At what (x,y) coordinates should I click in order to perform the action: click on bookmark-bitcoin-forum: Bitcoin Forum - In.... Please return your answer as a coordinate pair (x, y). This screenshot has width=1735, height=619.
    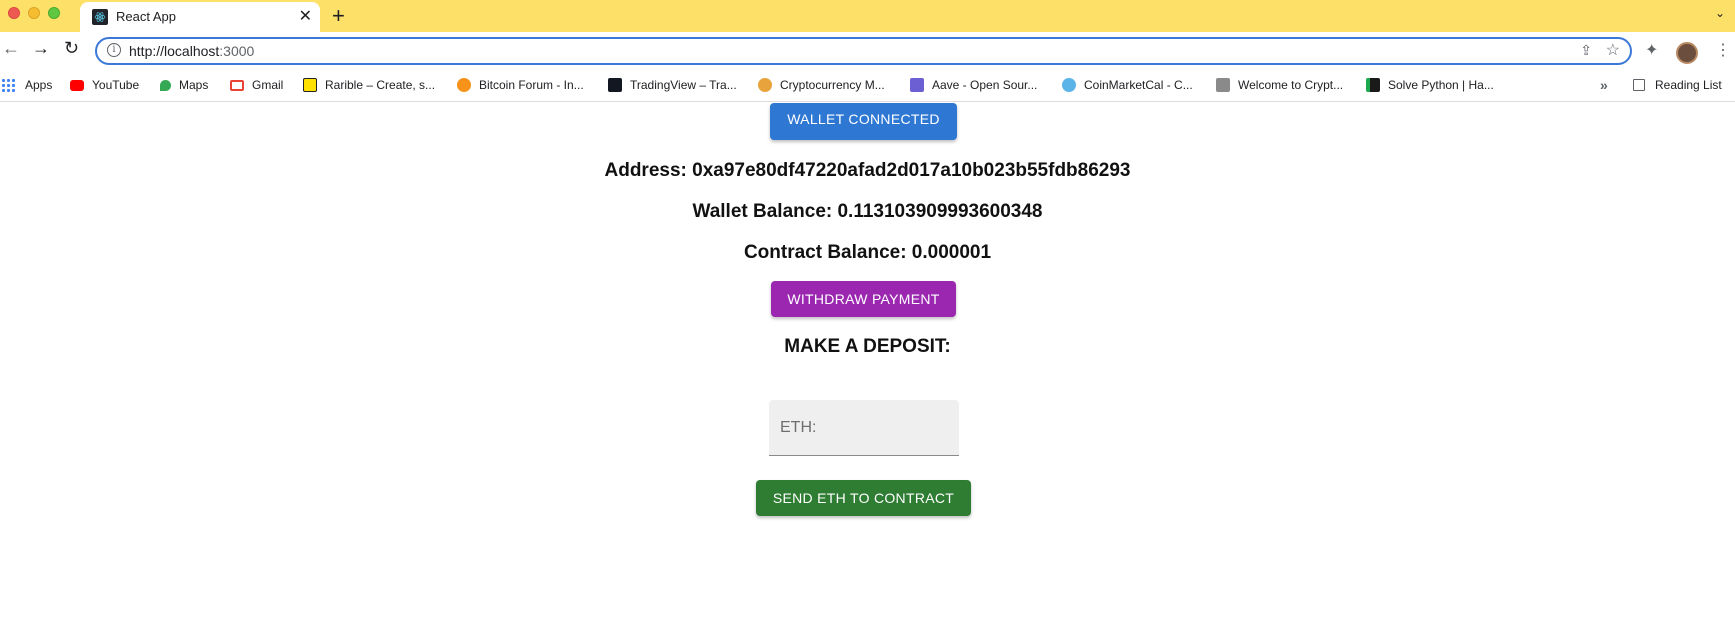
    Looking at the image, I should click on (520, 85).